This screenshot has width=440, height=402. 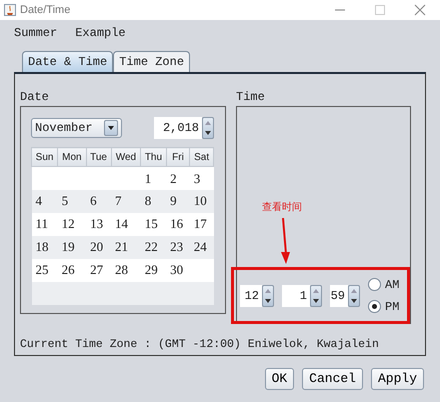 I want to click on time-spinner: 59, so click(x=339, y=295).